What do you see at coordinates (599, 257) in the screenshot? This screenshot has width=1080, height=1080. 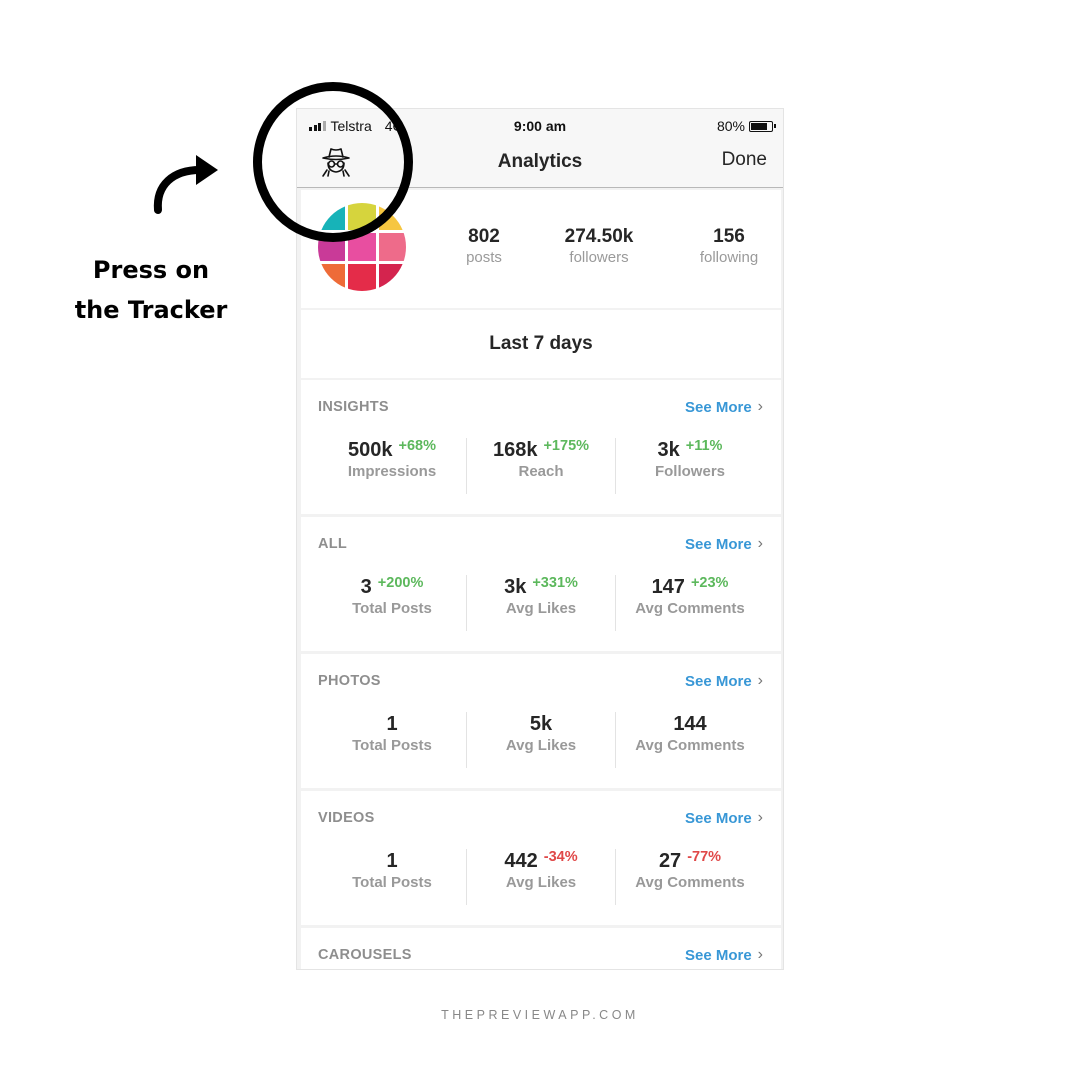 I see `stat-label: followers` at bounding box center [599, 257].